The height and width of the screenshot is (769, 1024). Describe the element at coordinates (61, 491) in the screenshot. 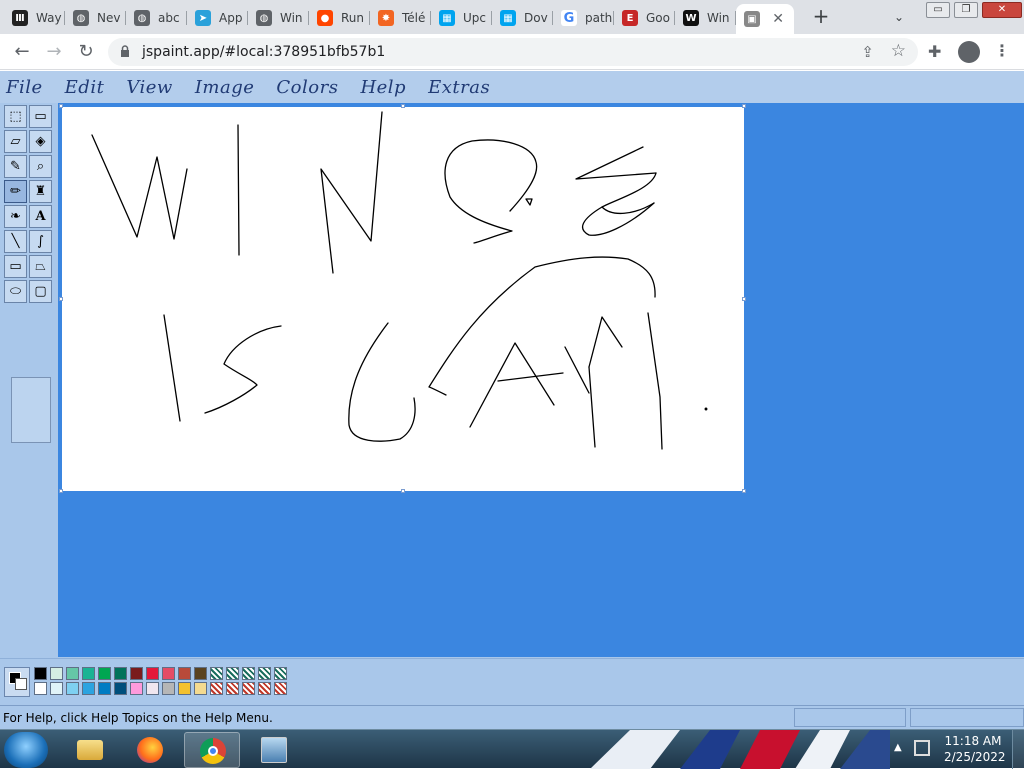

I see `resize-handle-sw` at that location.